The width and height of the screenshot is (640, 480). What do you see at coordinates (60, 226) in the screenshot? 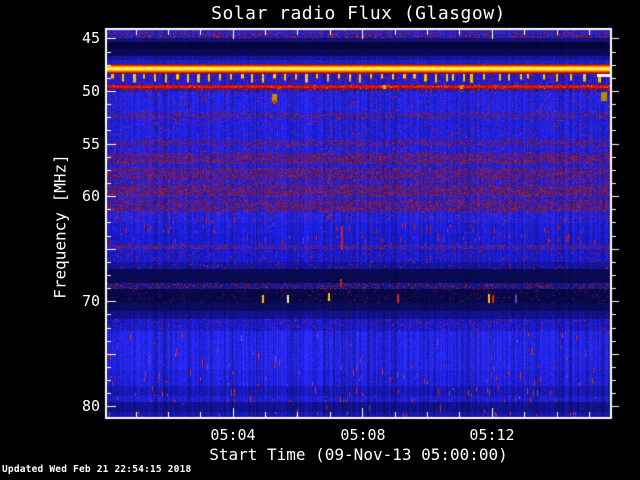
I see `y-axis-title: Frequency [MHz]` at bounding box center [60, 226].